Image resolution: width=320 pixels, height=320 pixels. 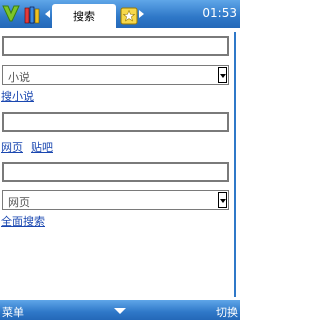 What do you see at coordinates (47, 14) in the screenshot?
I see `tab-prev-arrow-icon` at bounding box center [47, 14].